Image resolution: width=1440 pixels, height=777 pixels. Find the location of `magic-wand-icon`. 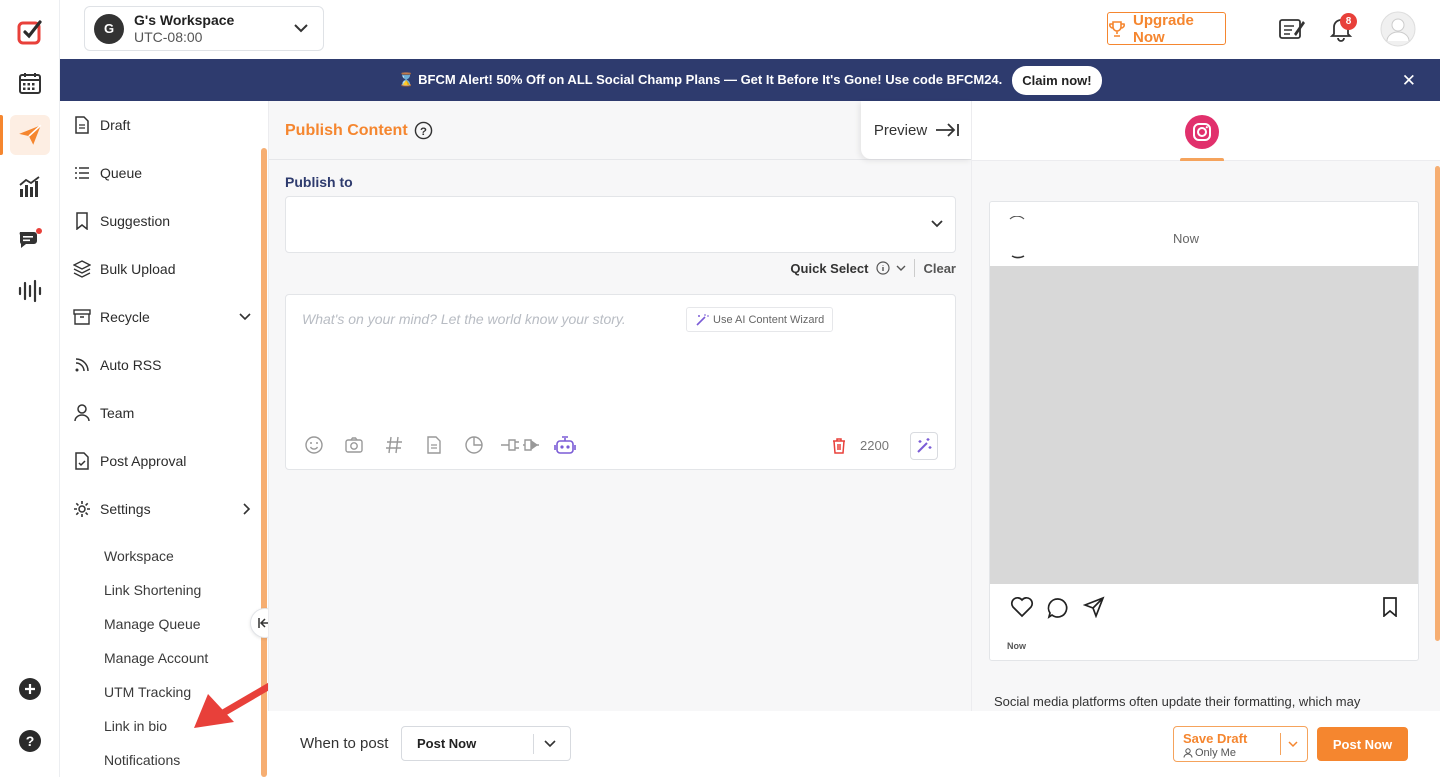

magic-wand-icon is located at coordinates (702, 320).